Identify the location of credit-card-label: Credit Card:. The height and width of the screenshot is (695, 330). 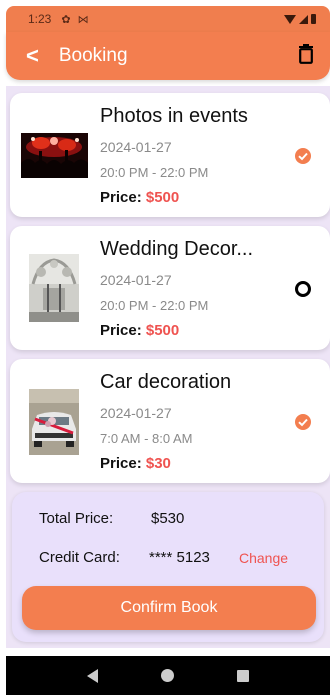
(79, 557).